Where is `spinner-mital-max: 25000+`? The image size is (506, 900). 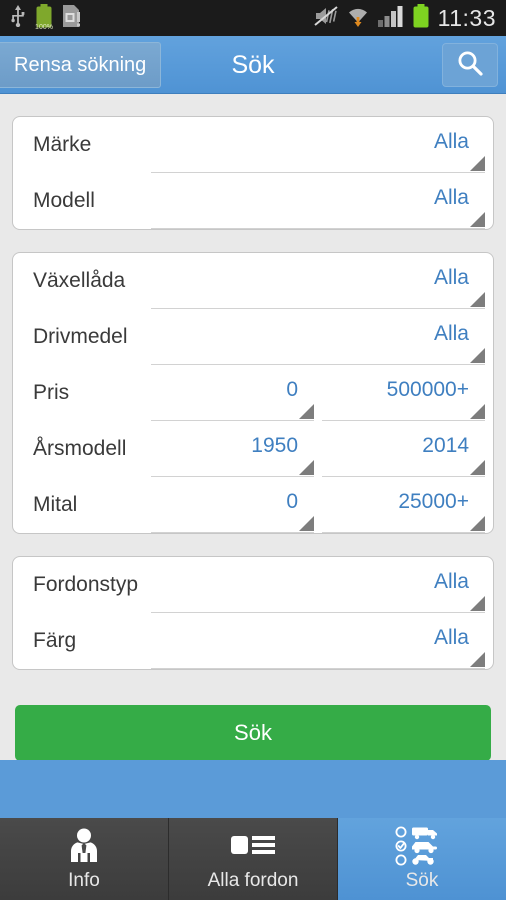
spinner-mital-max: 25000+ is located at coordinates (403, 505).